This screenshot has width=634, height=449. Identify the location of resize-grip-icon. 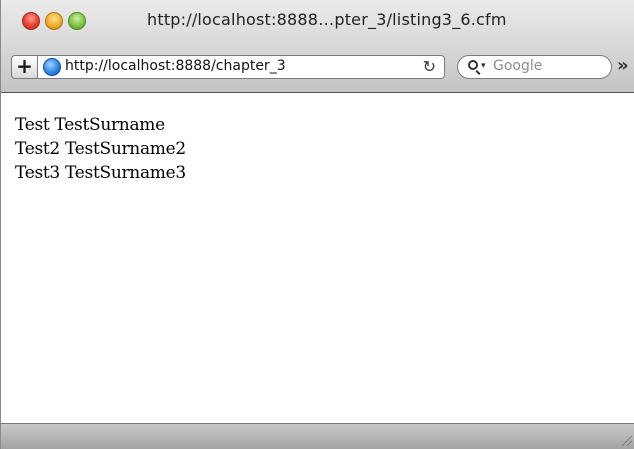
(627, 441).